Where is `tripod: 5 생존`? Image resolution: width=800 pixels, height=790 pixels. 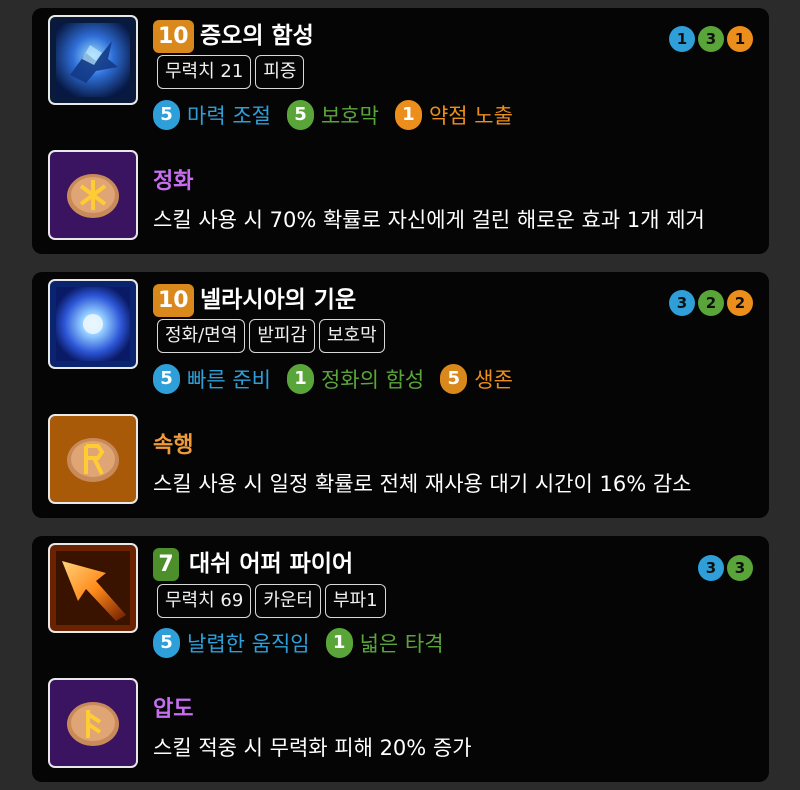
tripod: 5 생존 is located at coordinates (476, 379).